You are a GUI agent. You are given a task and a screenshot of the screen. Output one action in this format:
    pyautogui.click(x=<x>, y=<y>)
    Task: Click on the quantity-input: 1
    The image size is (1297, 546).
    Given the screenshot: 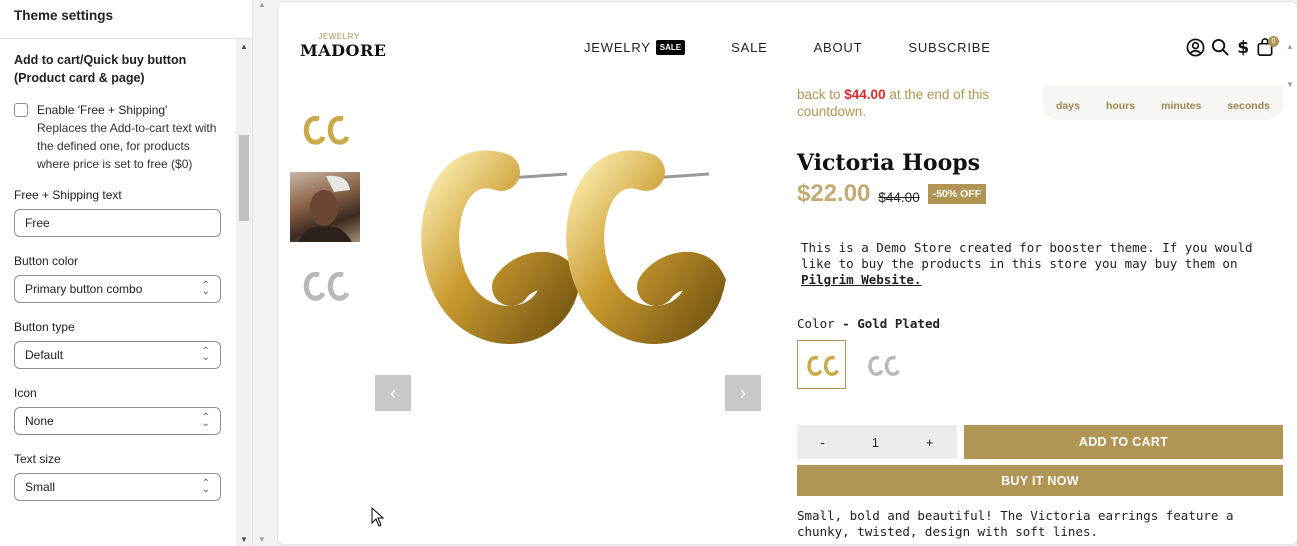 What is the action you would take?
    pyautogui.click(x=875, y=442)
    